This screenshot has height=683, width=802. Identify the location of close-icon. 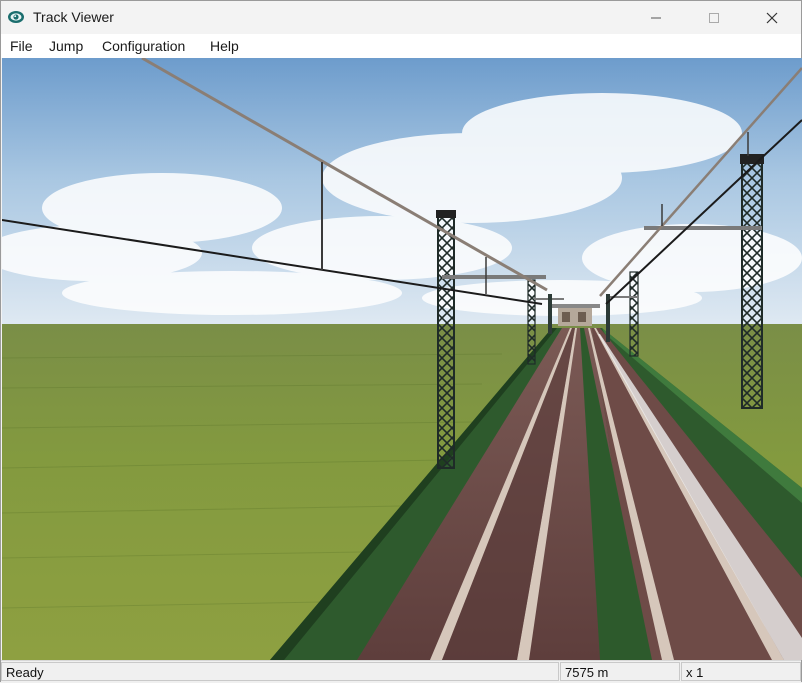
(772, 17).